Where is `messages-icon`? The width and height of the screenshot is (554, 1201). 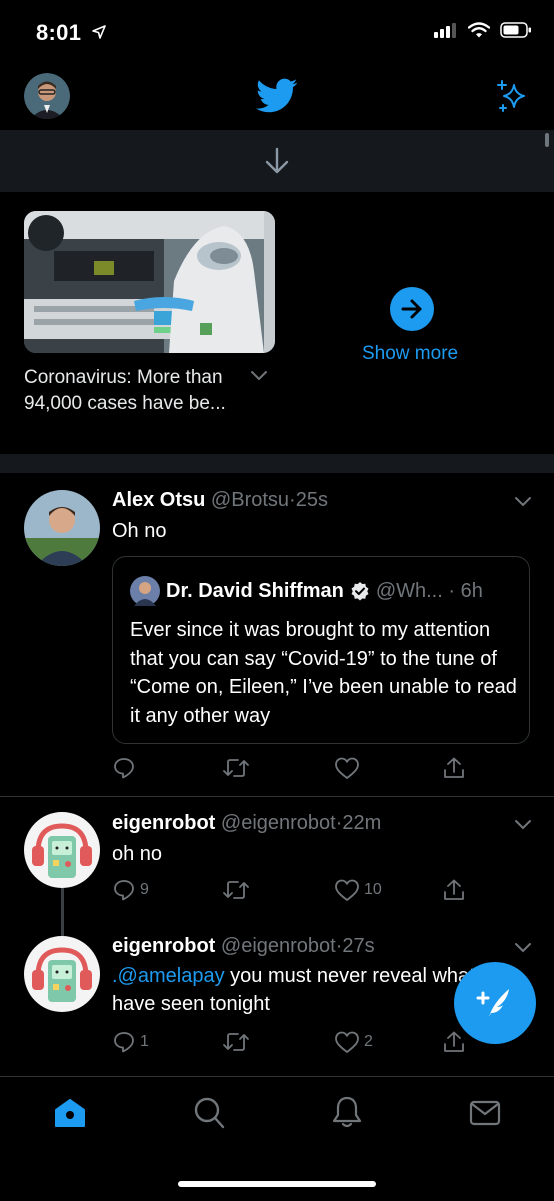
messages-icon is located at coordinates (485, 1113).